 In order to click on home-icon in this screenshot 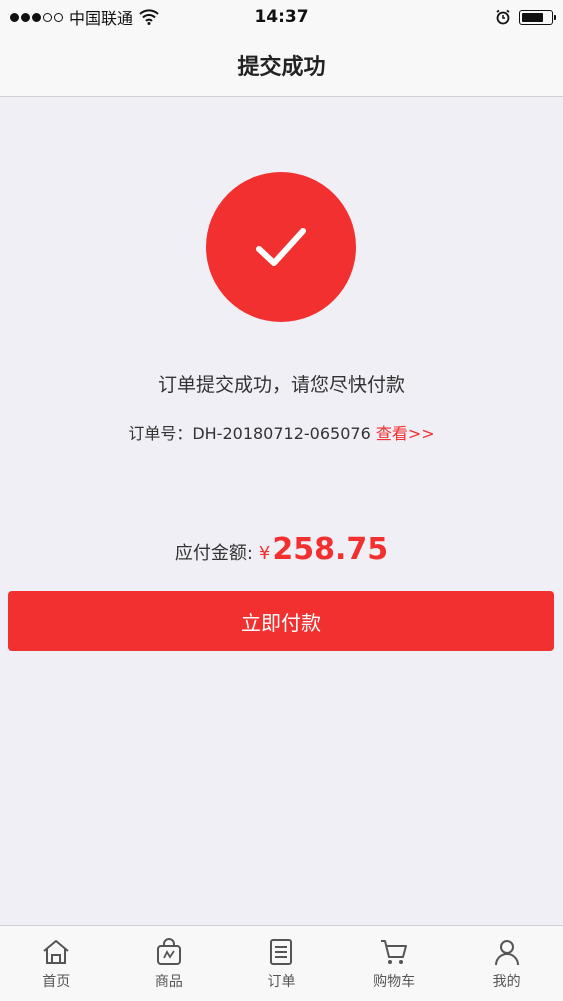, I will do `click(56, 951)`.